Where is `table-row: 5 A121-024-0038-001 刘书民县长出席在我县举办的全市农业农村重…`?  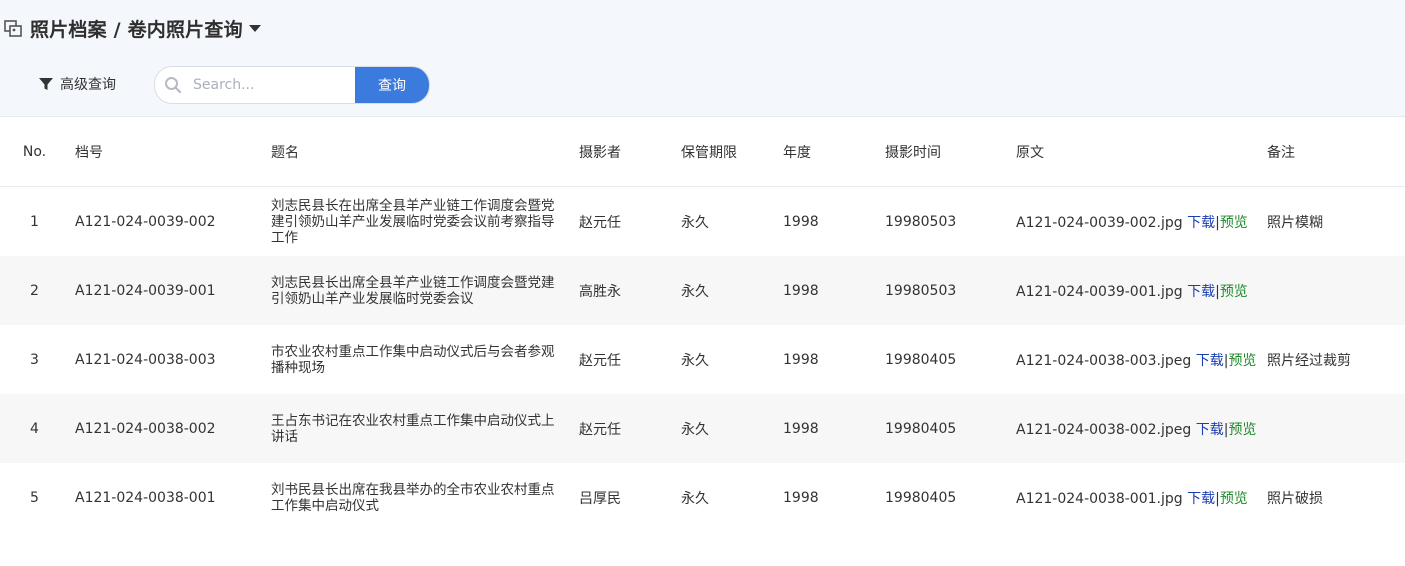
table-row: 5 A121-024-0038-001 刘书民县长出席在我县举办的全市农业农村重… is located at coordinates (702, 497).